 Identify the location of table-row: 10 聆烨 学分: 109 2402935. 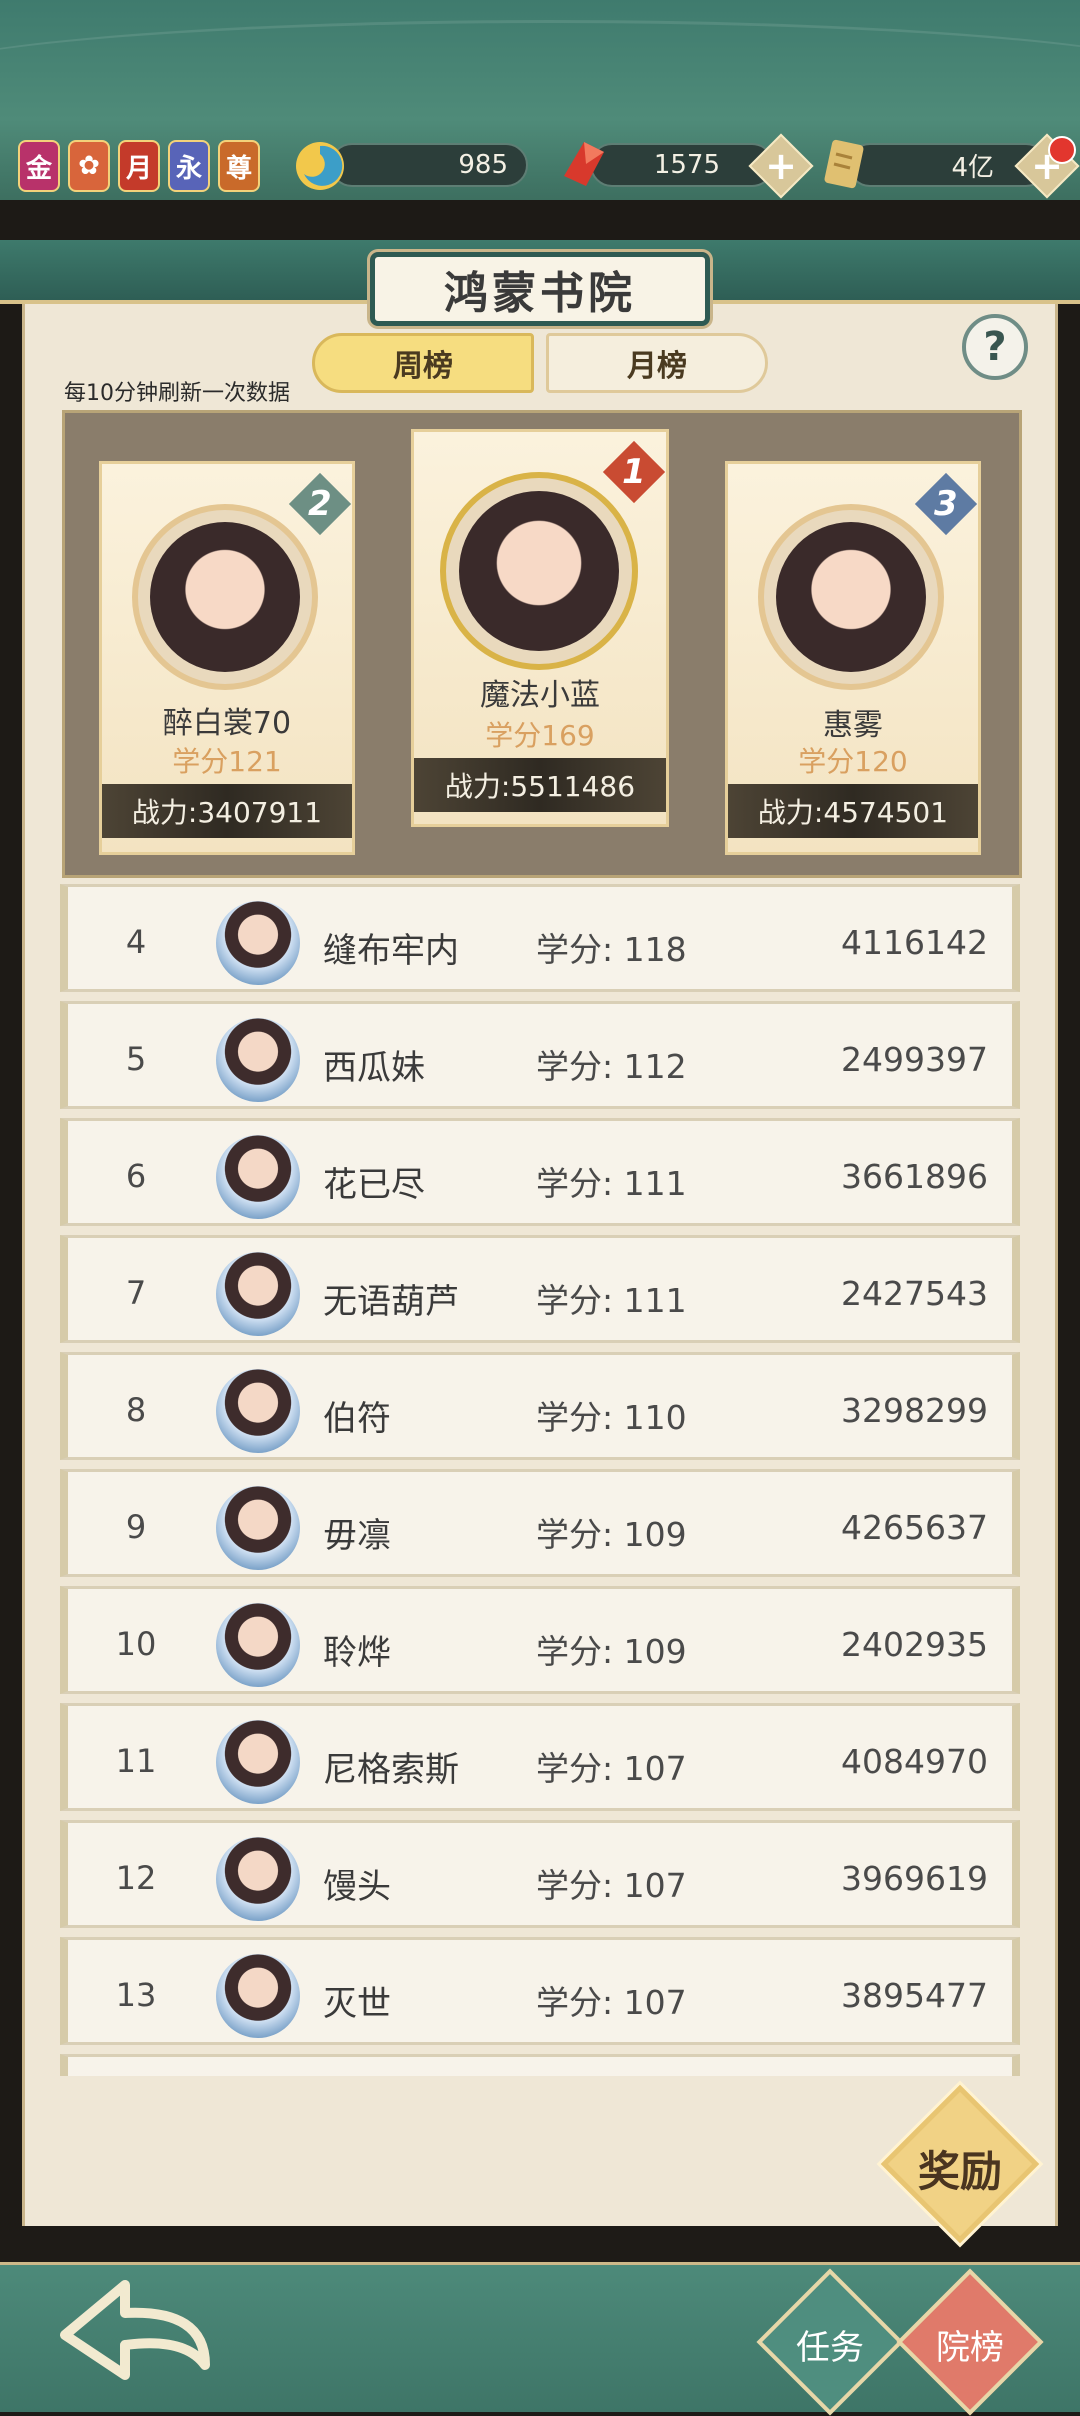
(540, 1640).